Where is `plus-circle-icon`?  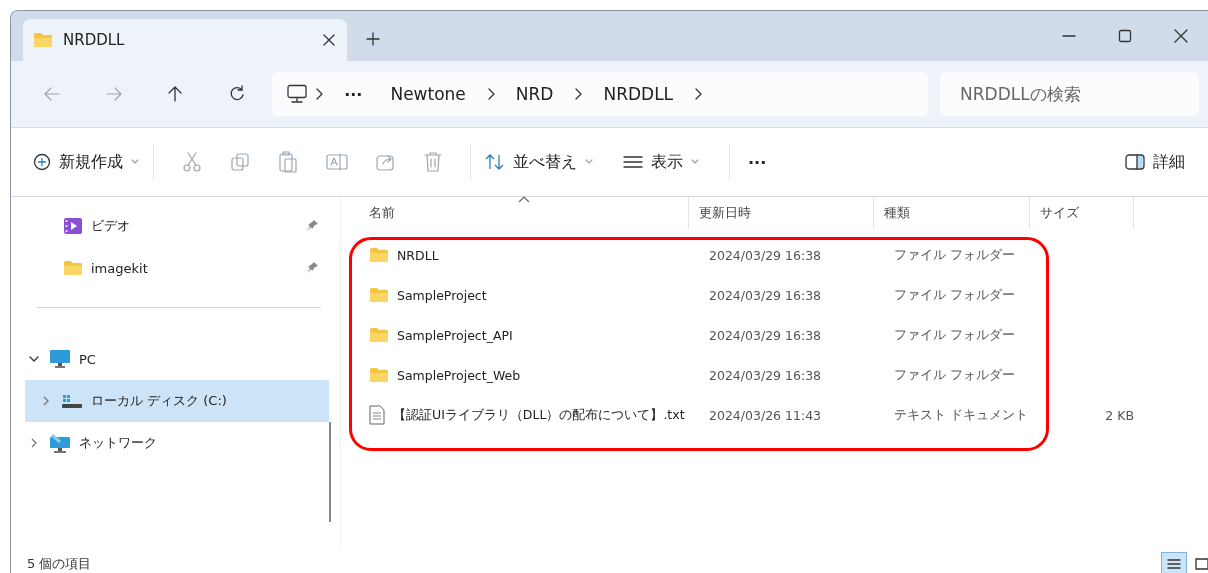 plus-circle-icon is located at coordinates (42, 162).